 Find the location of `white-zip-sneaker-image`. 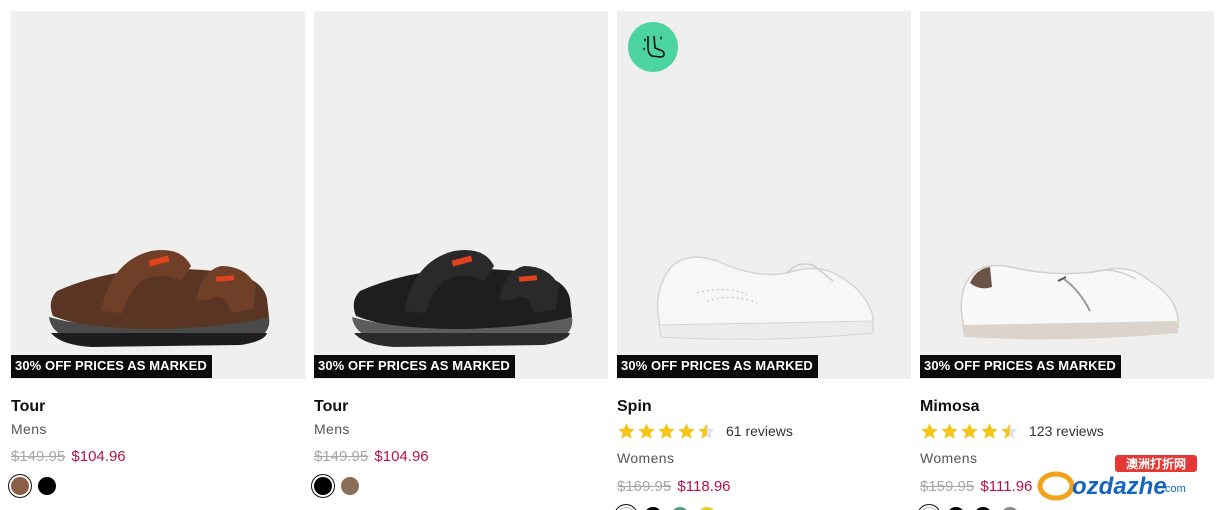

white-zip-sneaker-image is located at coordinates (1069, 302).